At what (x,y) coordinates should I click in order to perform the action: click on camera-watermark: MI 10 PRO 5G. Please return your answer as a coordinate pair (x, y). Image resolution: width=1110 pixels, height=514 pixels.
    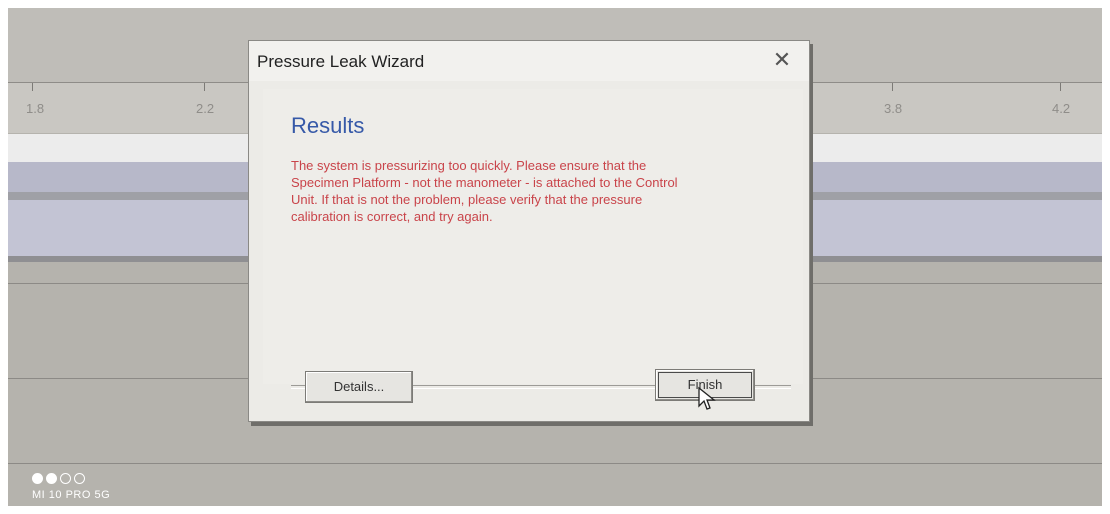
    Looking at the image, I should click on (71, 495).